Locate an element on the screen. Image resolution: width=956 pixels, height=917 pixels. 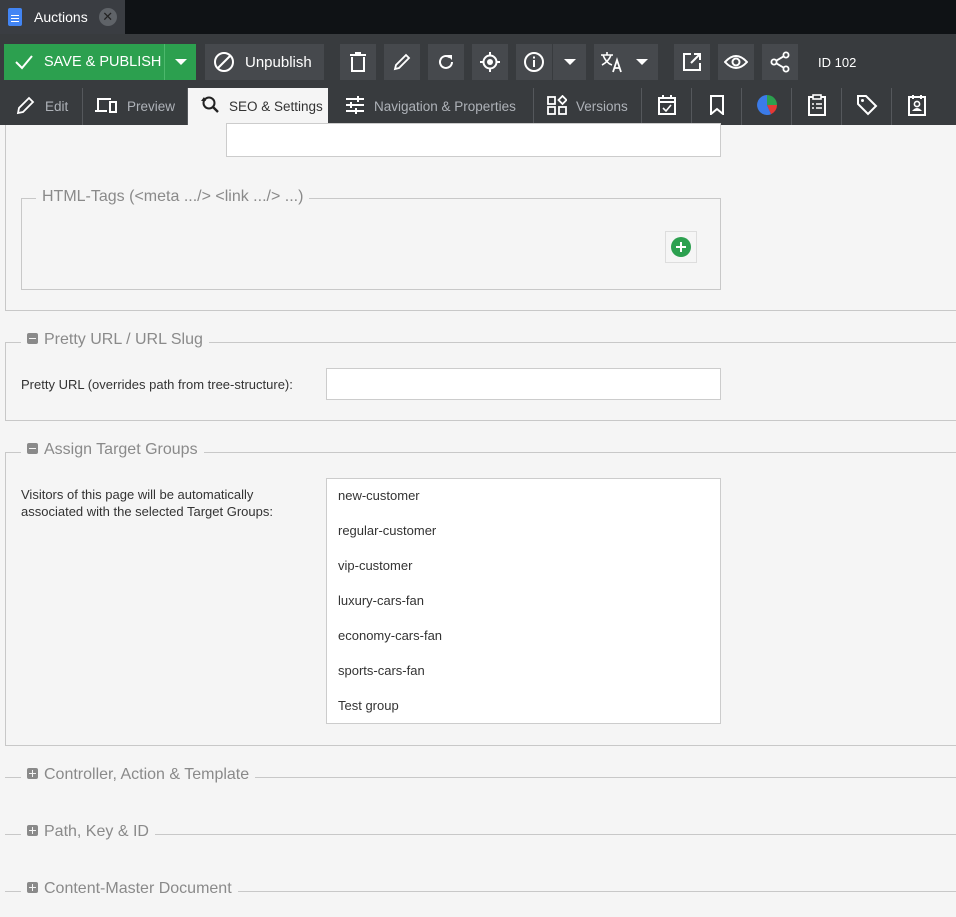
html-tags-legend: HTML-Tags (<meta .../> <link .../> ...) is located at coordinates (173, 197).